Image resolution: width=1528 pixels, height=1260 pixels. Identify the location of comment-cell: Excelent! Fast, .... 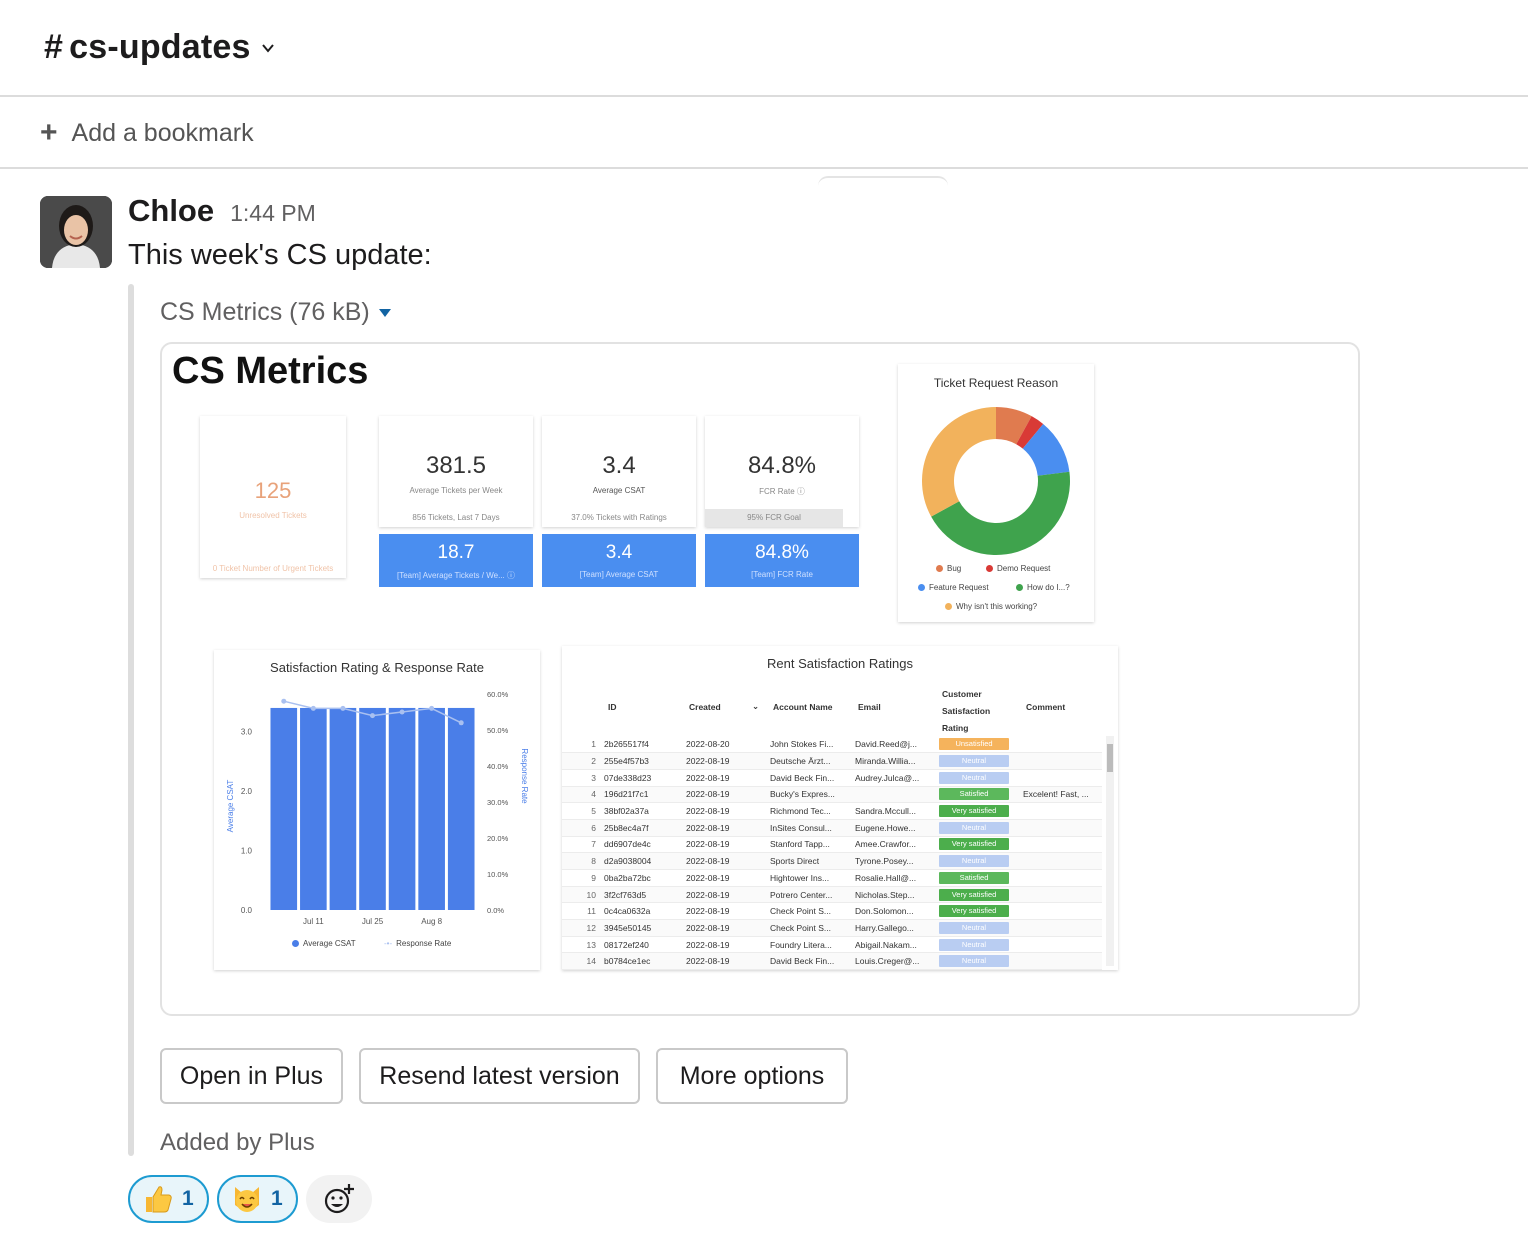
(1060, 795).